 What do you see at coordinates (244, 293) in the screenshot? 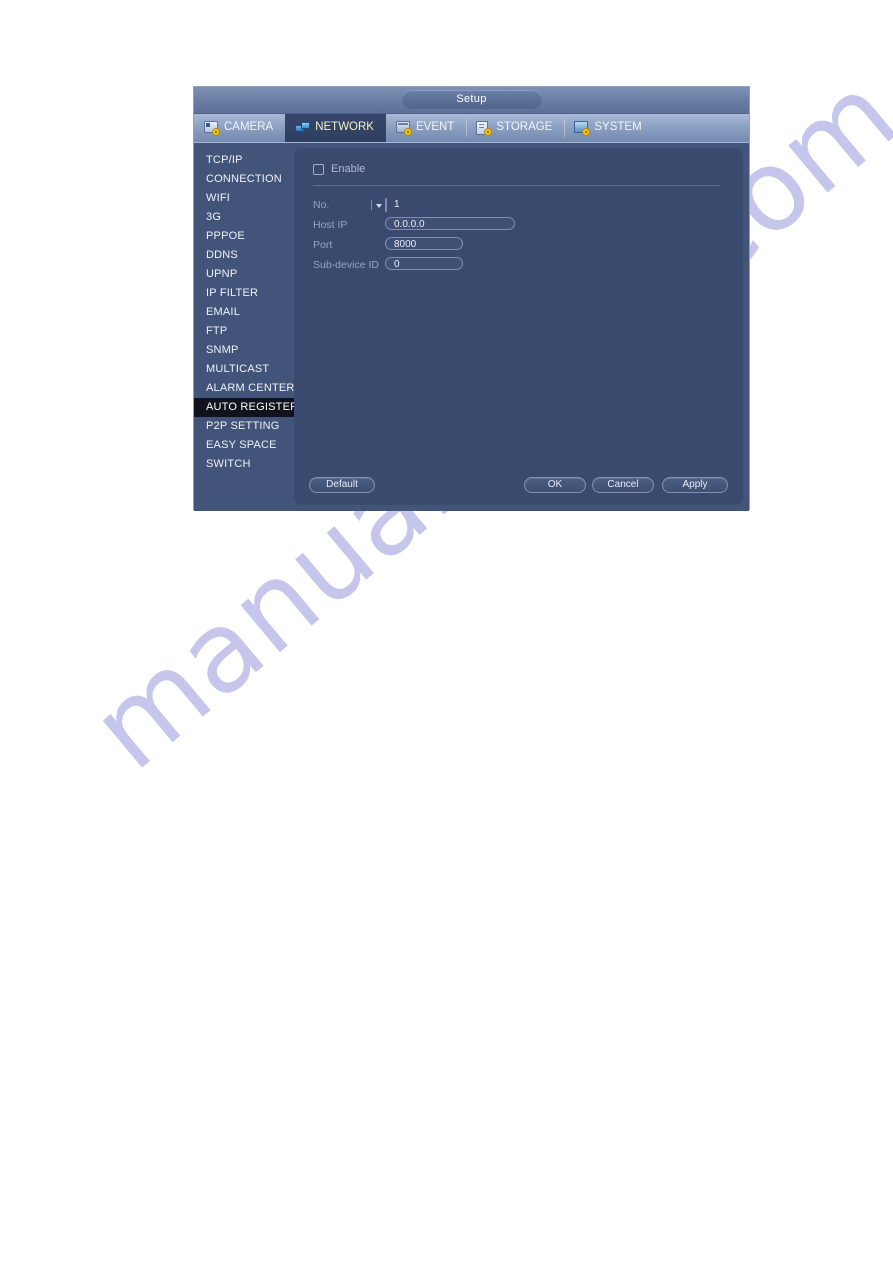
I see `sidebar-item-ip-filter: IP FILTER` at bounding box center [244, 293].